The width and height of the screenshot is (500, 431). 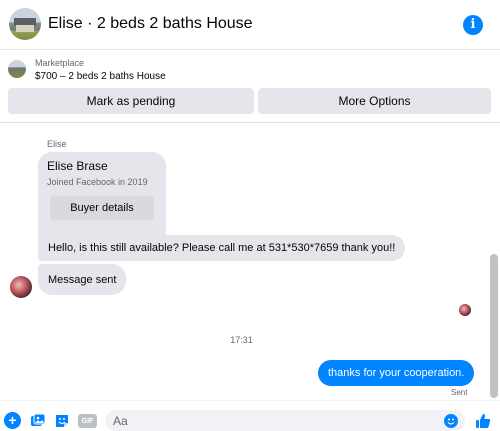 I want to click on conversation-header: Elise · 2 beds 2 baths House i, so click(x=250, y=25).